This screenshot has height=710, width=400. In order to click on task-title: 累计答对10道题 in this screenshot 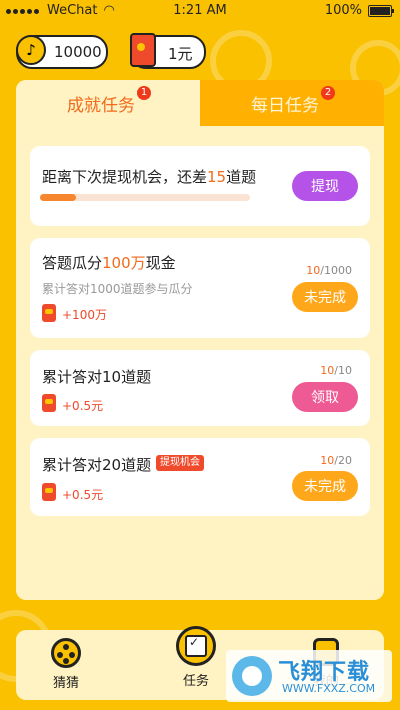, I will do `click(97, 377)`.